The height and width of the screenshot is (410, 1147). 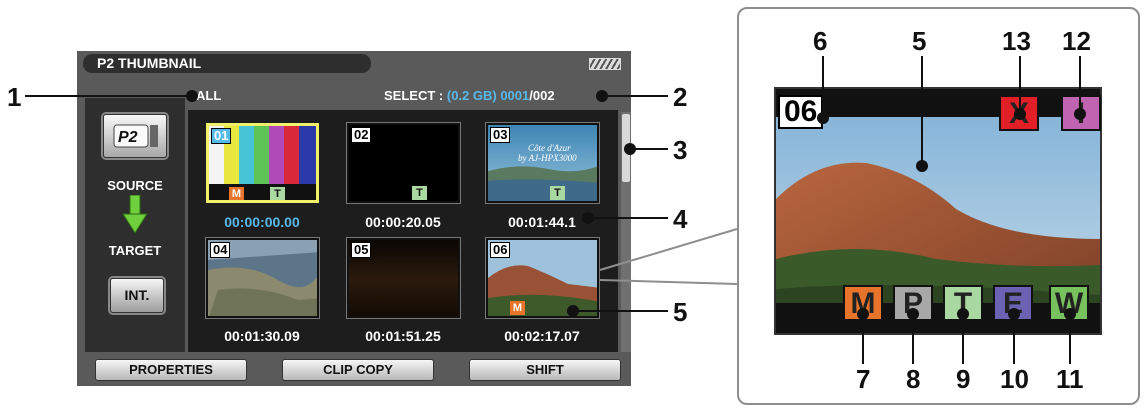 I want to click on callout-8: 8, so click(x=913, y=379).